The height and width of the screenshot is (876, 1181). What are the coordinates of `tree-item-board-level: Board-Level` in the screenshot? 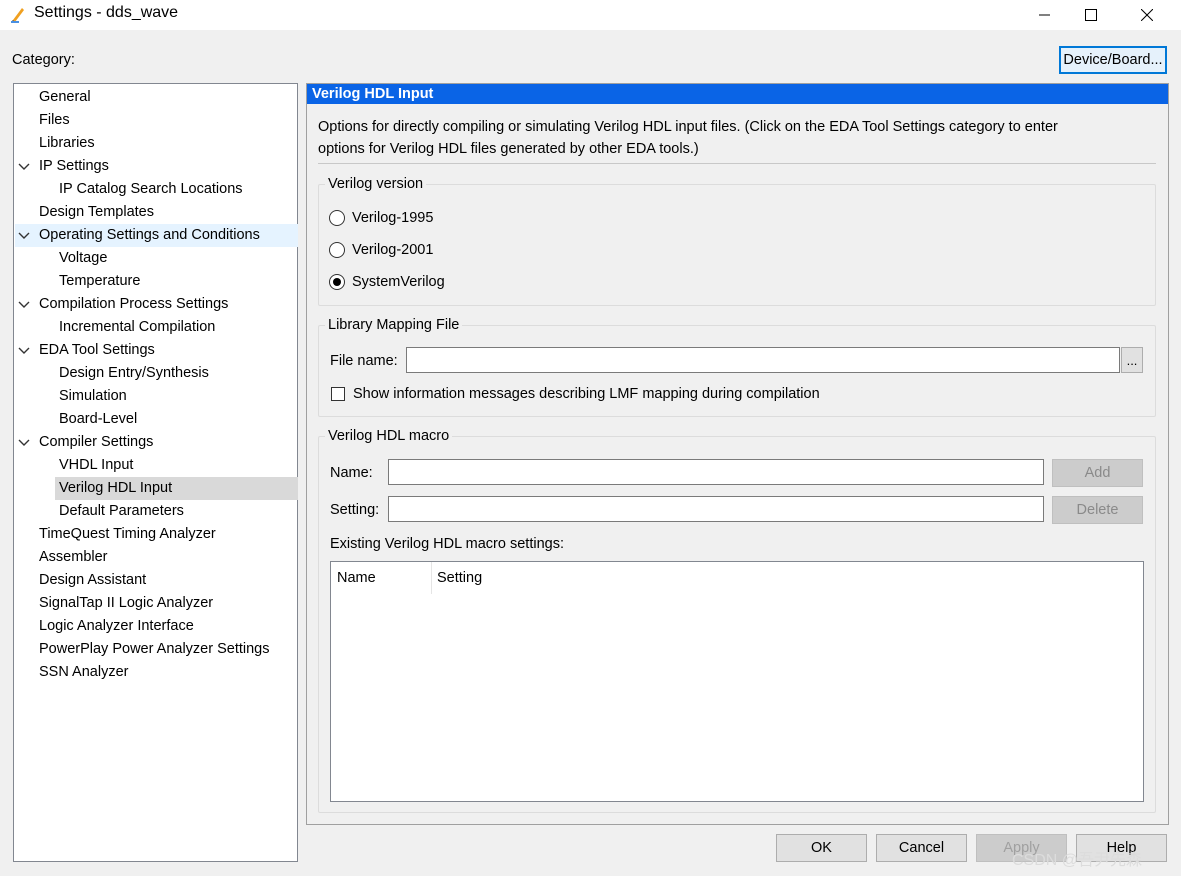 It's located at (98, 419).